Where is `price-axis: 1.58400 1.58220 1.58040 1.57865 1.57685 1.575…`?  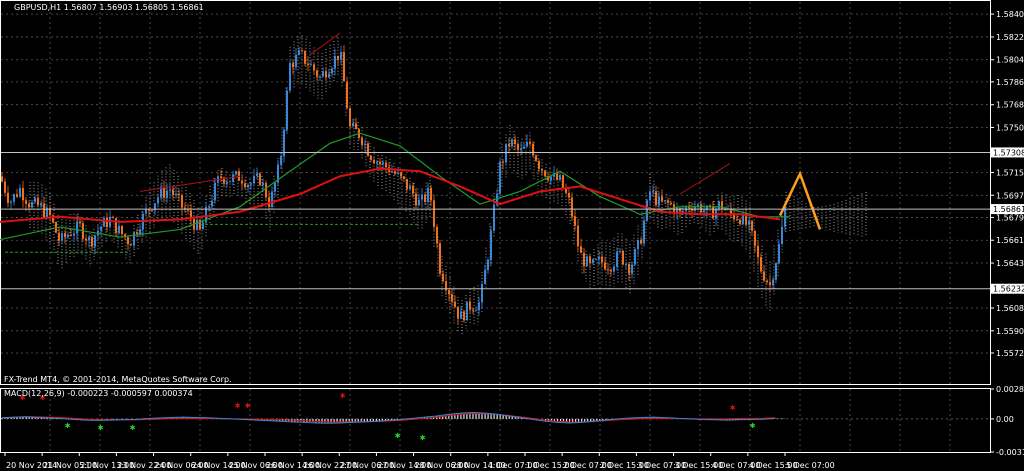
price-axis: 1.58400 1.58220 1.58040 1.57865 1.57685 1.575… is located at coordinates (1007, 184).